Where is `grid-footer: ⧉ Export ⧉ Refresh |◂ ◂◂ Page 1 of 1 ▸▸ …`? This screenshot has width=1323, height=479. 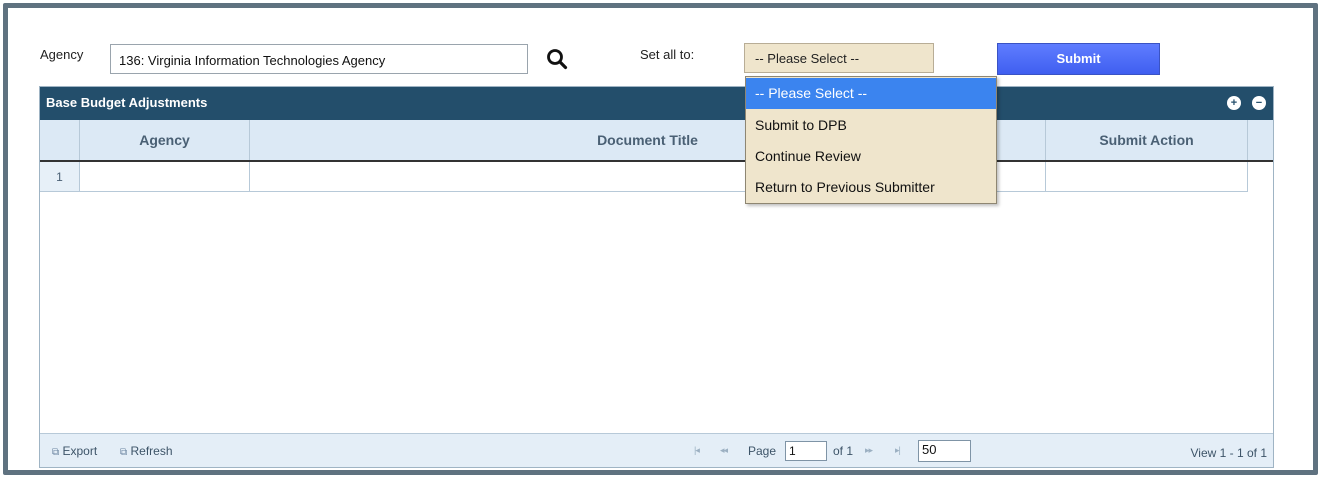 grid-footer: ⧉ Export ⧉ Refresh |◂ ◂◂ Page 1 of 1 ▸▸ … is located at coordinates (656, 450).